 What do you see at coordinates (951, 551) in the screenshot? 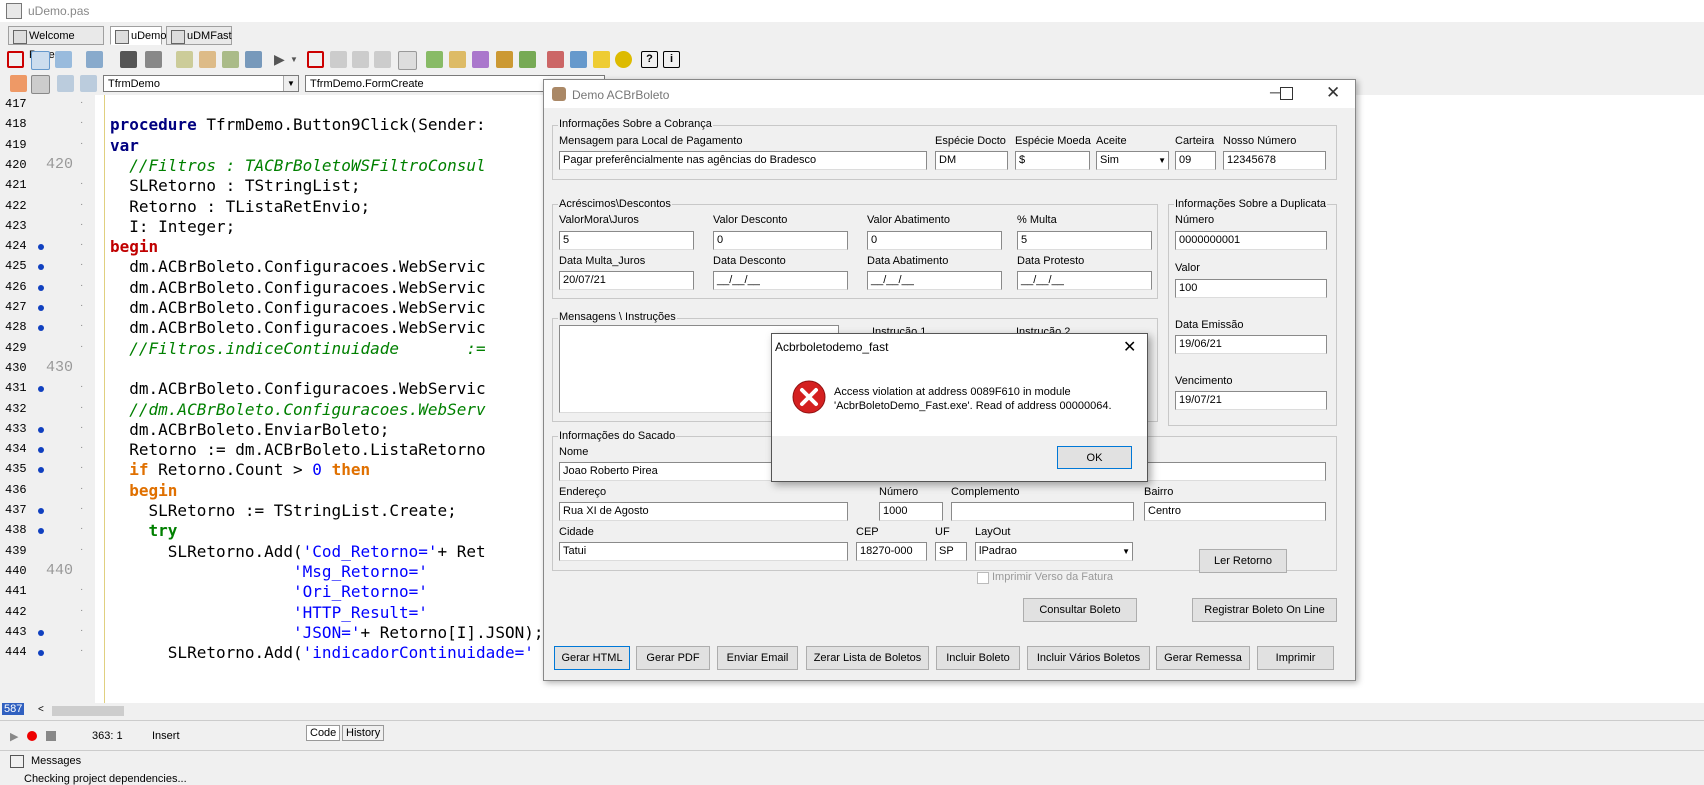
I see `uf-input: SP` at bounding box center [951, 551].